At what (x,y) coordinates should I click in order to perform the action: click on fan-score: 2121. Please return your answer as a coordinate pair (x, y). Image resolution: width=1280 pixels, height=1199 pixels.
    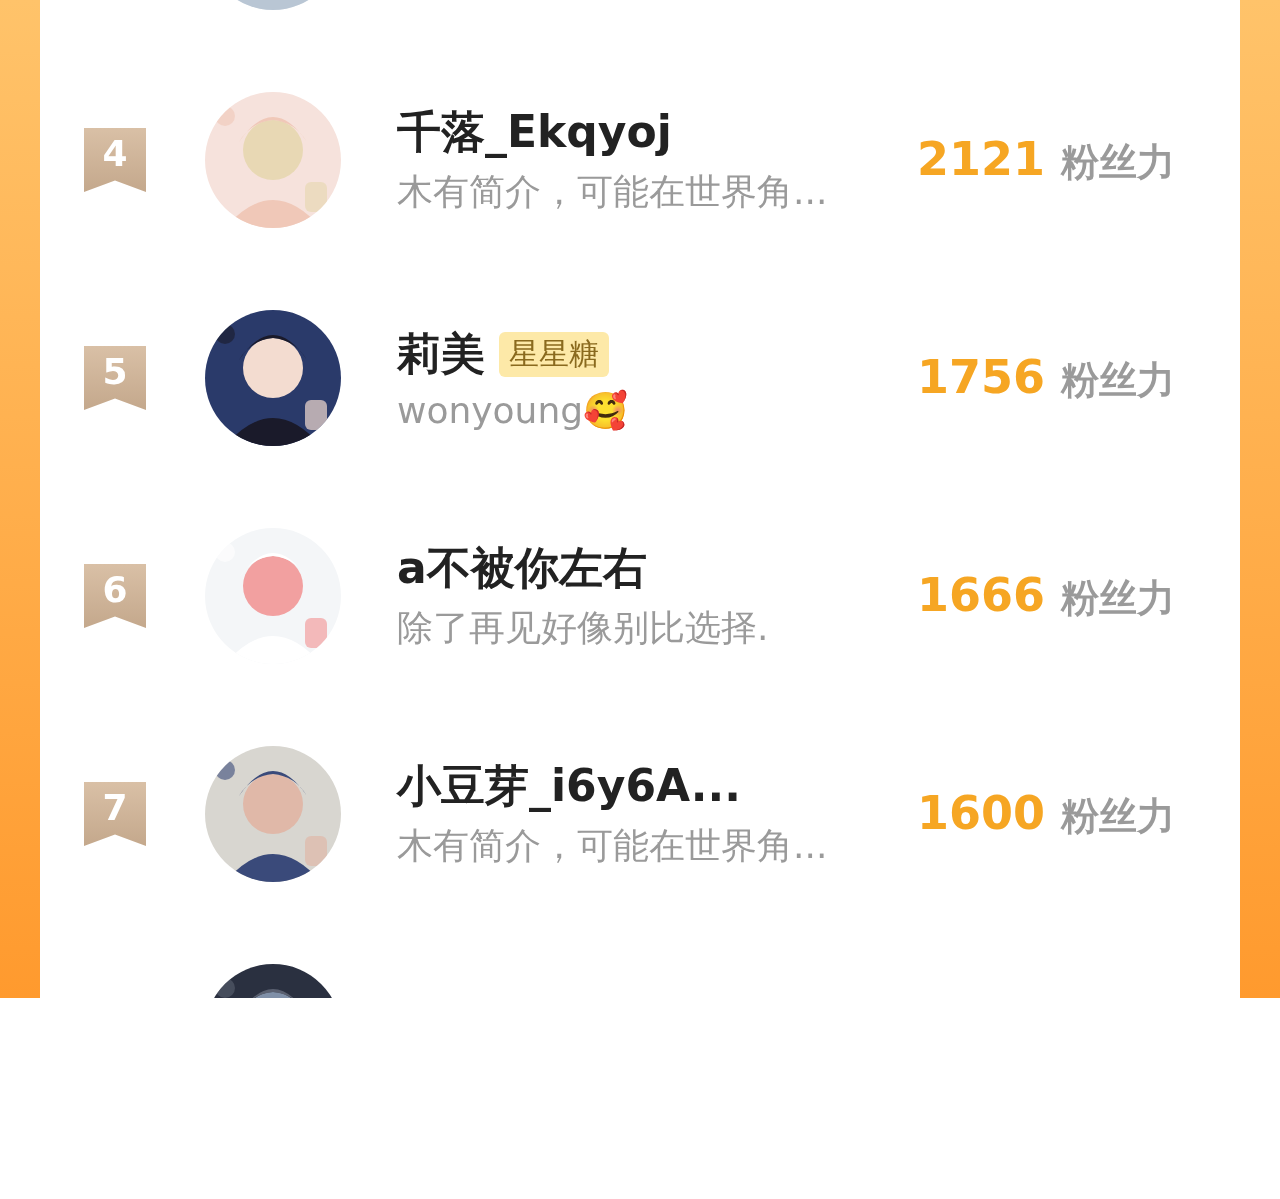
    Looking at the image, I should click on (981, 159).